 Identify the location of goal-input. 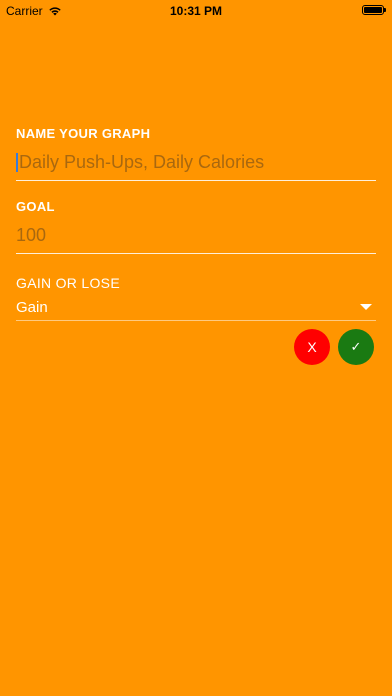
(196, 235).